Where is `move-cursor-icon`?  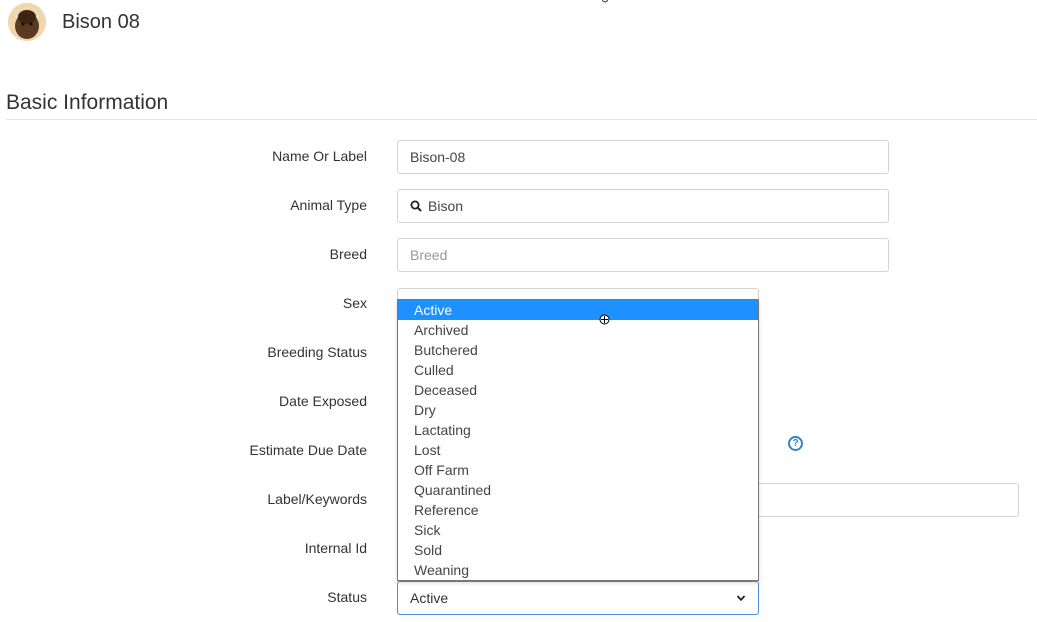
move-cursor-icon is located at coordinates (604, 319).